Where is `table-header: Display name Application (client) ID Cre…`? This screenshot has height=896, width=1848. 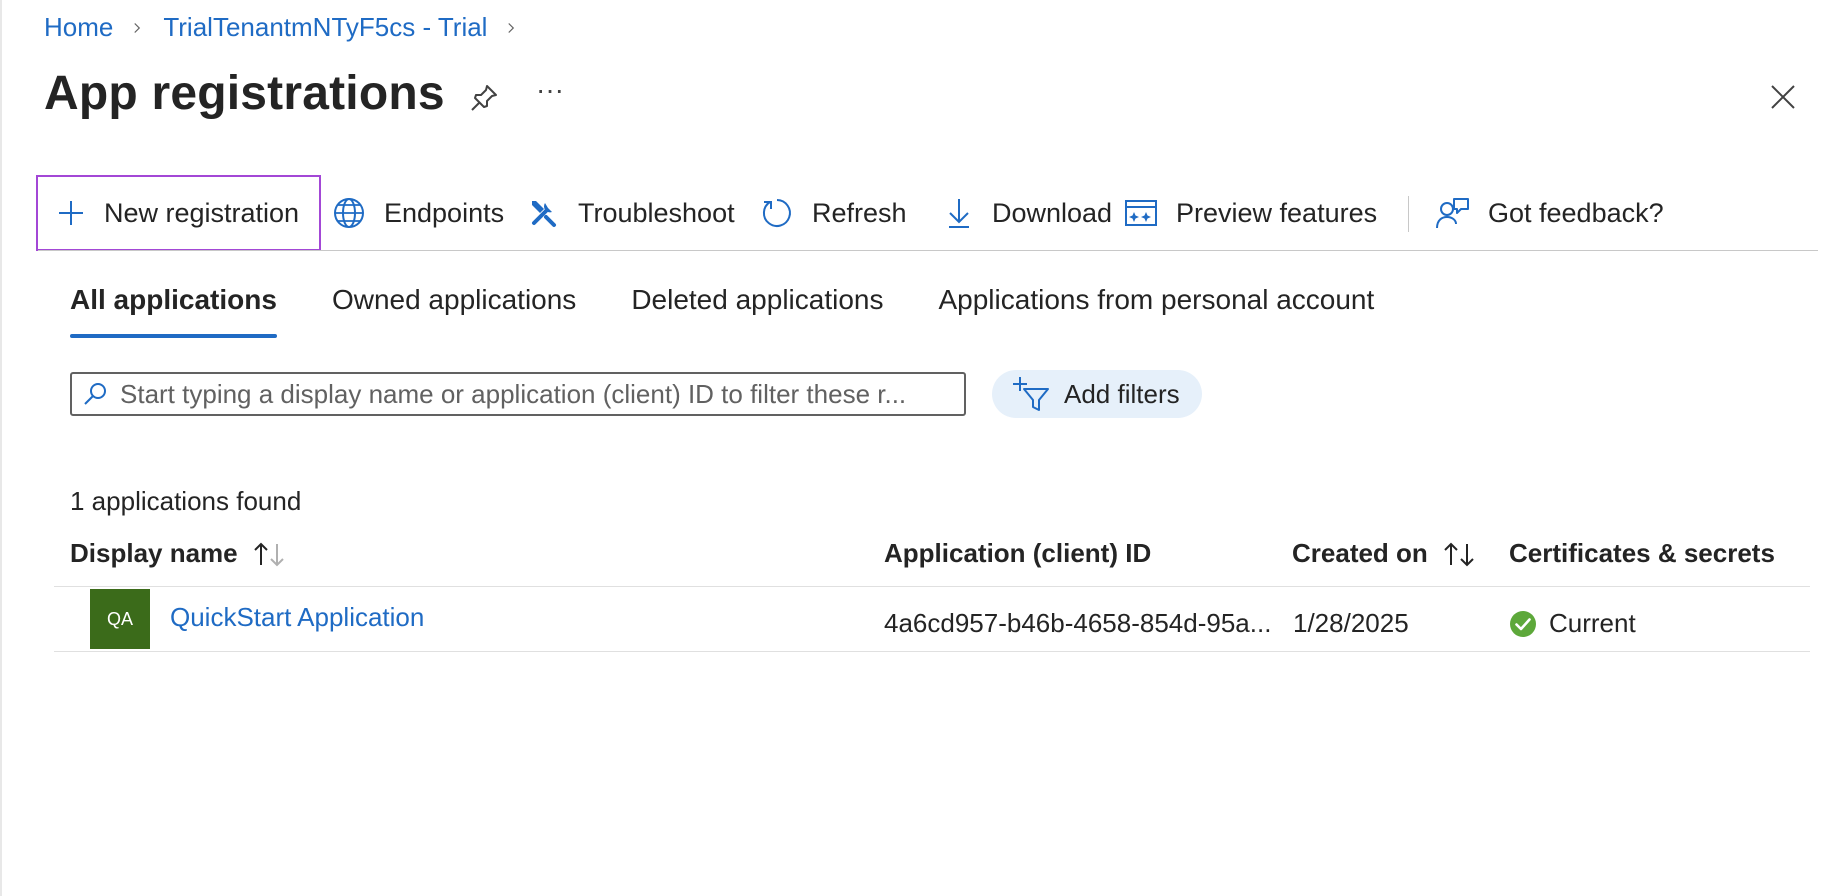 table-header: Display name Application (client) ID Cre… is located at coordinates (932, 558).